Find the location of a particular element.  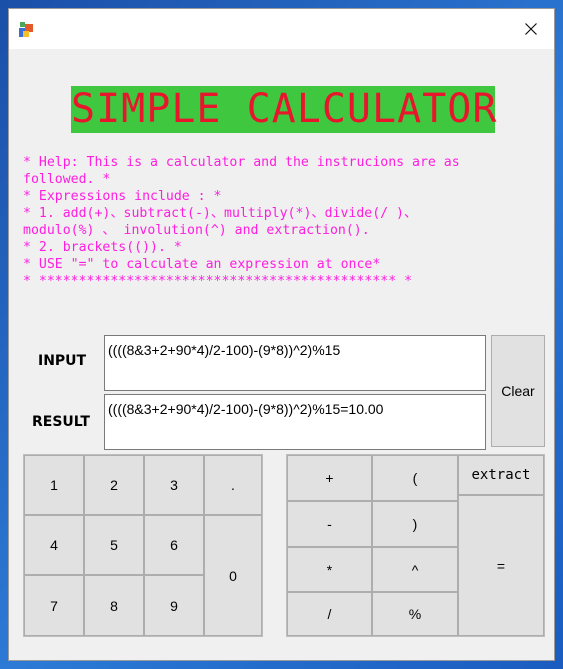

key-5: 5 is located at coordinates (114, 545).